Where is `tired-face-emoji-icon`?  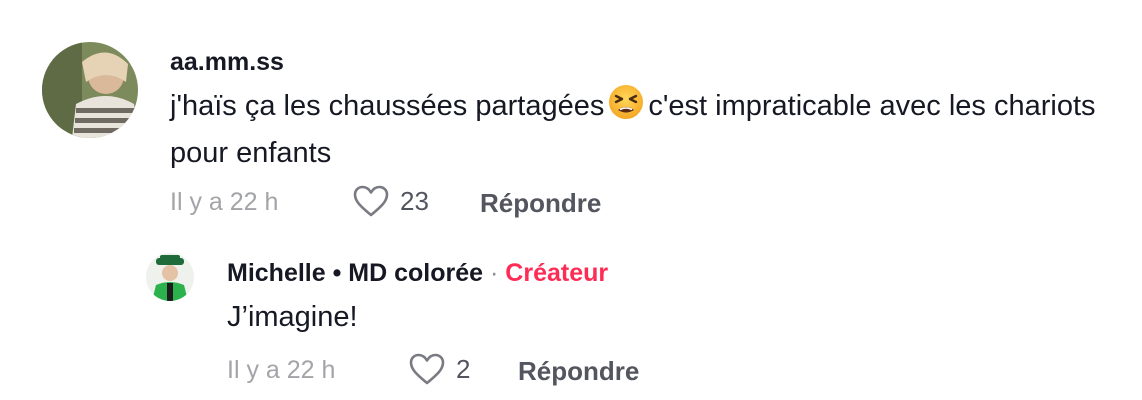
tired-face-emoji-icon is located at coordinates (626, 108).